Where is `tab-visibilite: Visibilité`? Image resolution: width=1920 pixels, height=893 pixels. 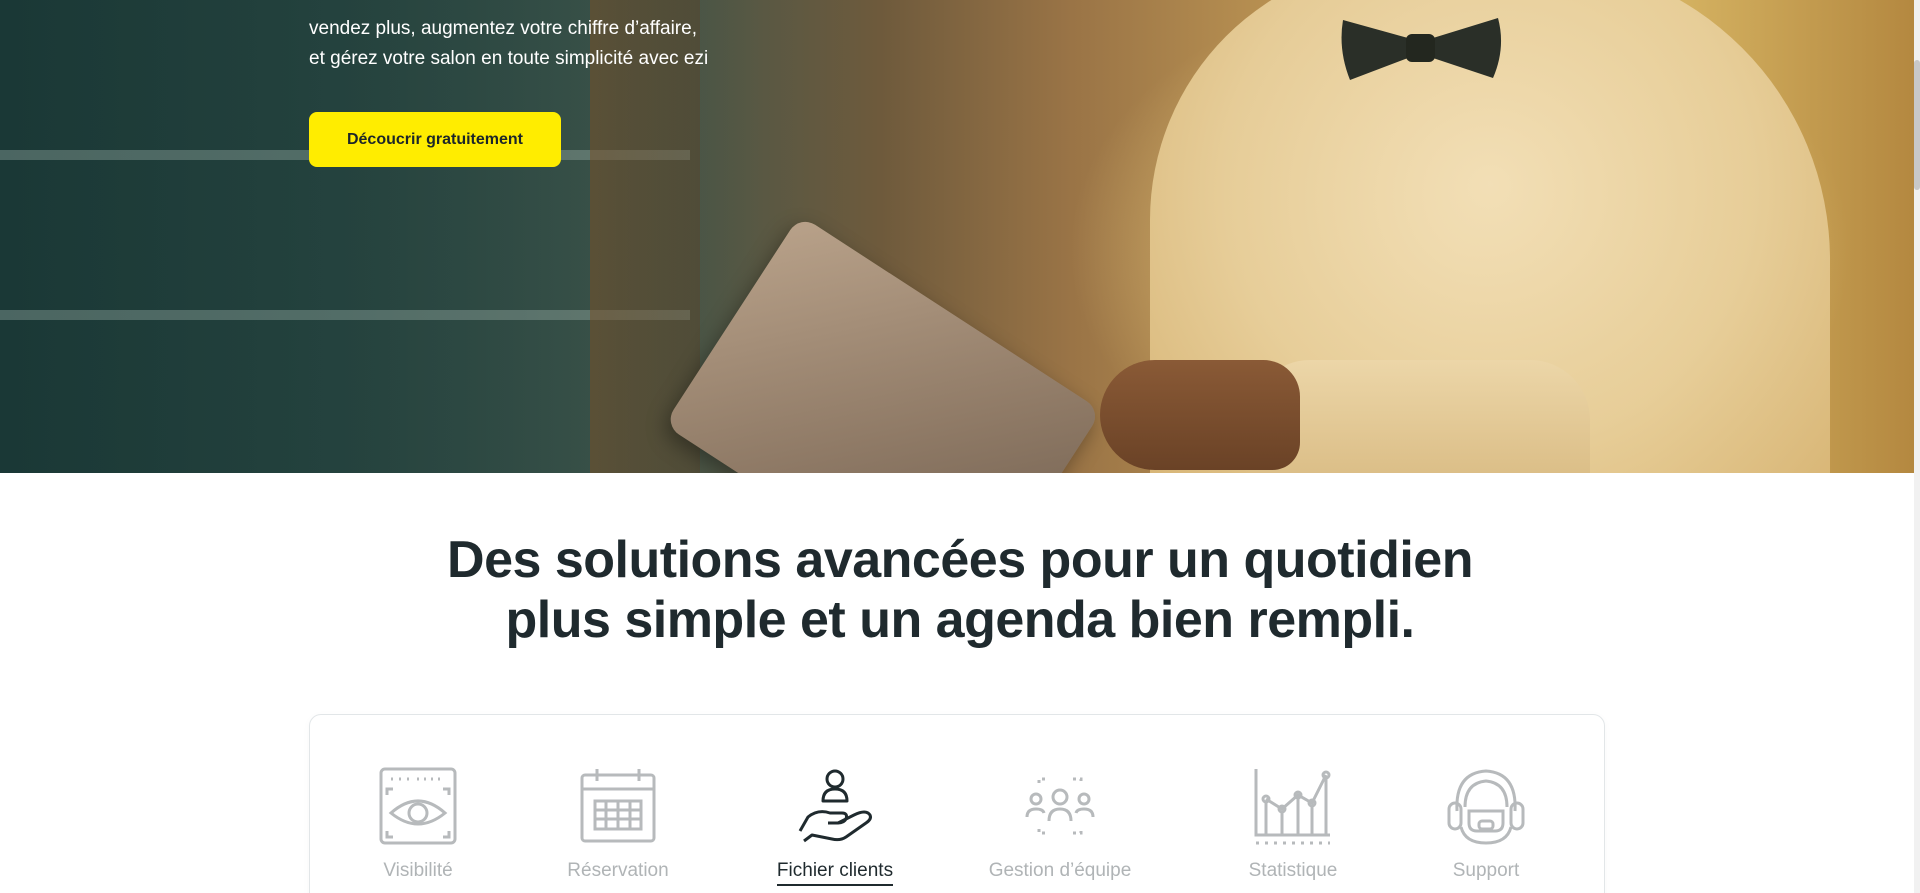 tab-visibilite: Visibilité is located at coordinates (418, 804).